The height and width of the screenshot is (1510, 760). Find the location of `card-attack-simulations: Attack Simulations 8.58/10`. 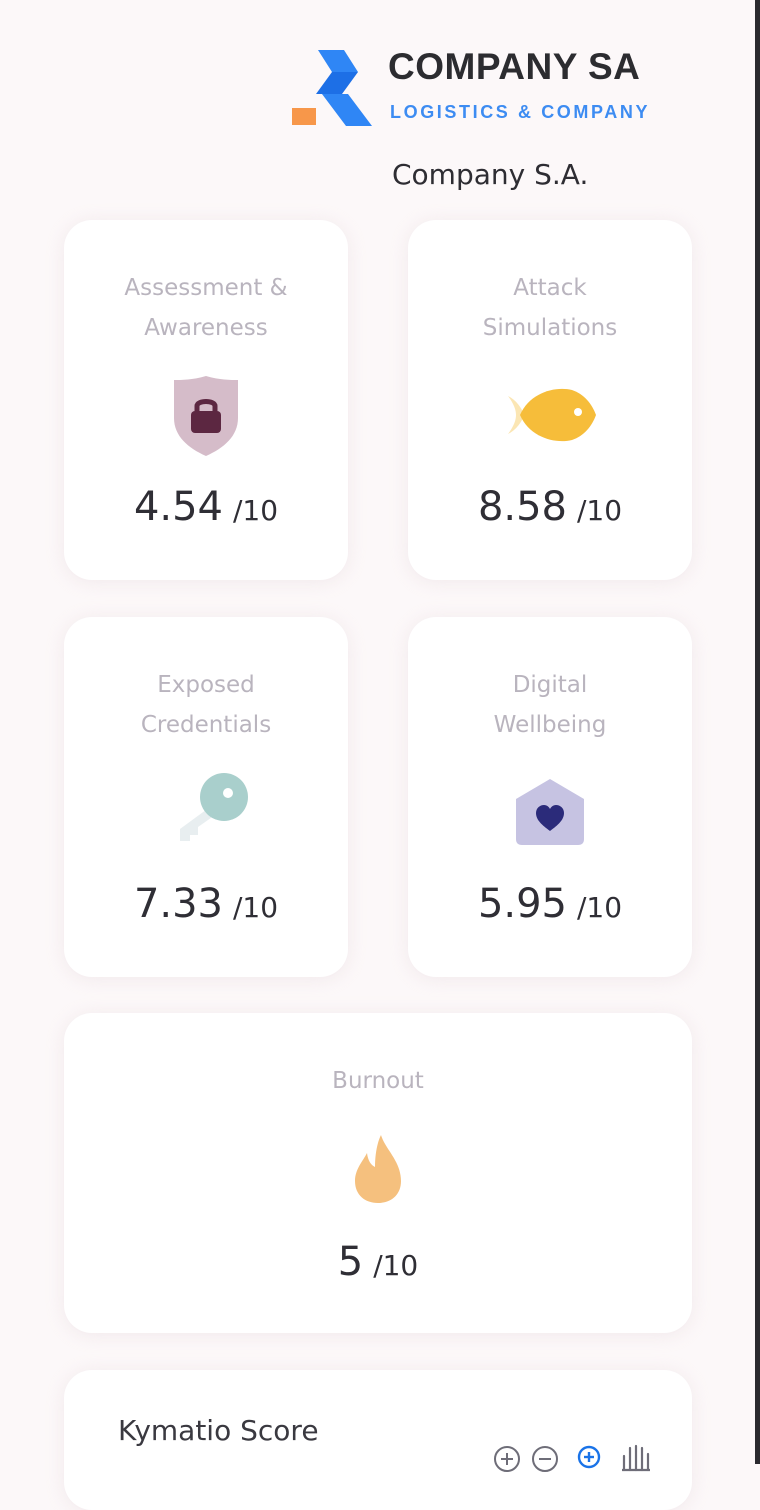

card-attack-simulations: Attack Simulations 8.58/10 is located at coordinates (550, 400).